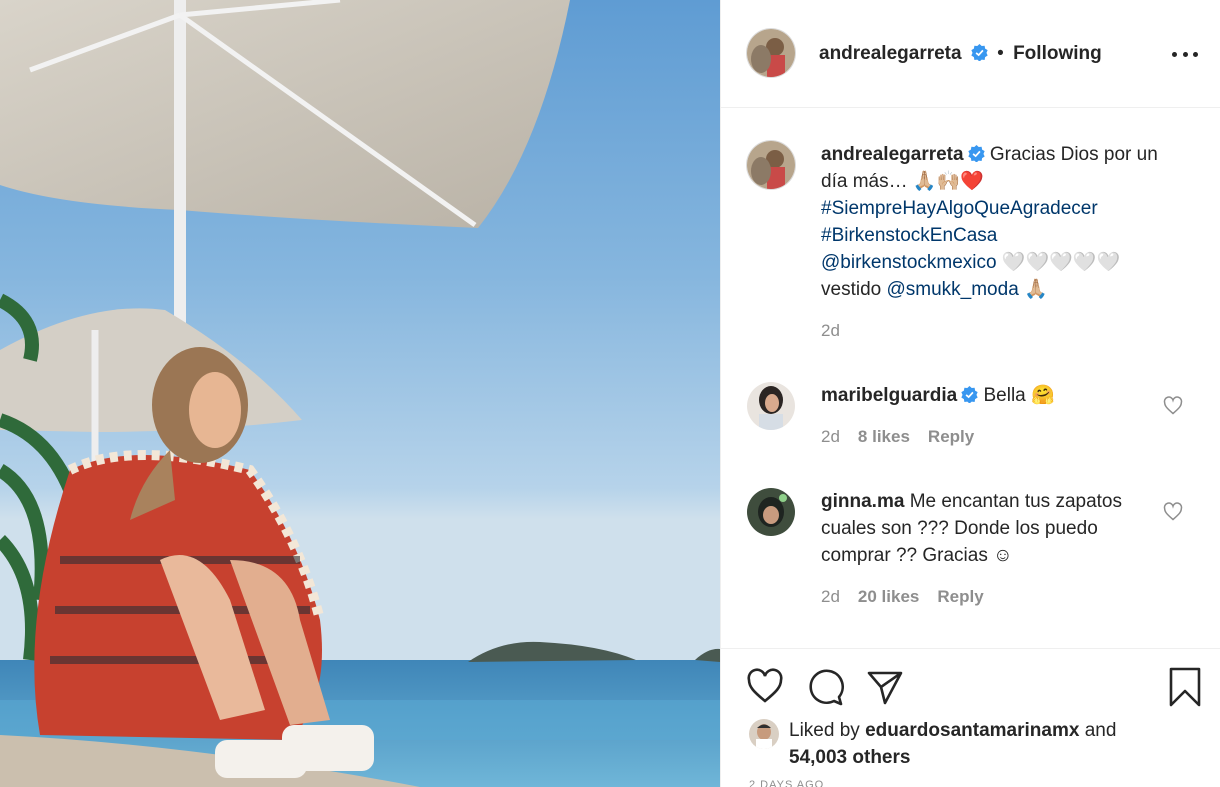  I want to click on post-header: andrealegarreta • Following, so click(970, 54).